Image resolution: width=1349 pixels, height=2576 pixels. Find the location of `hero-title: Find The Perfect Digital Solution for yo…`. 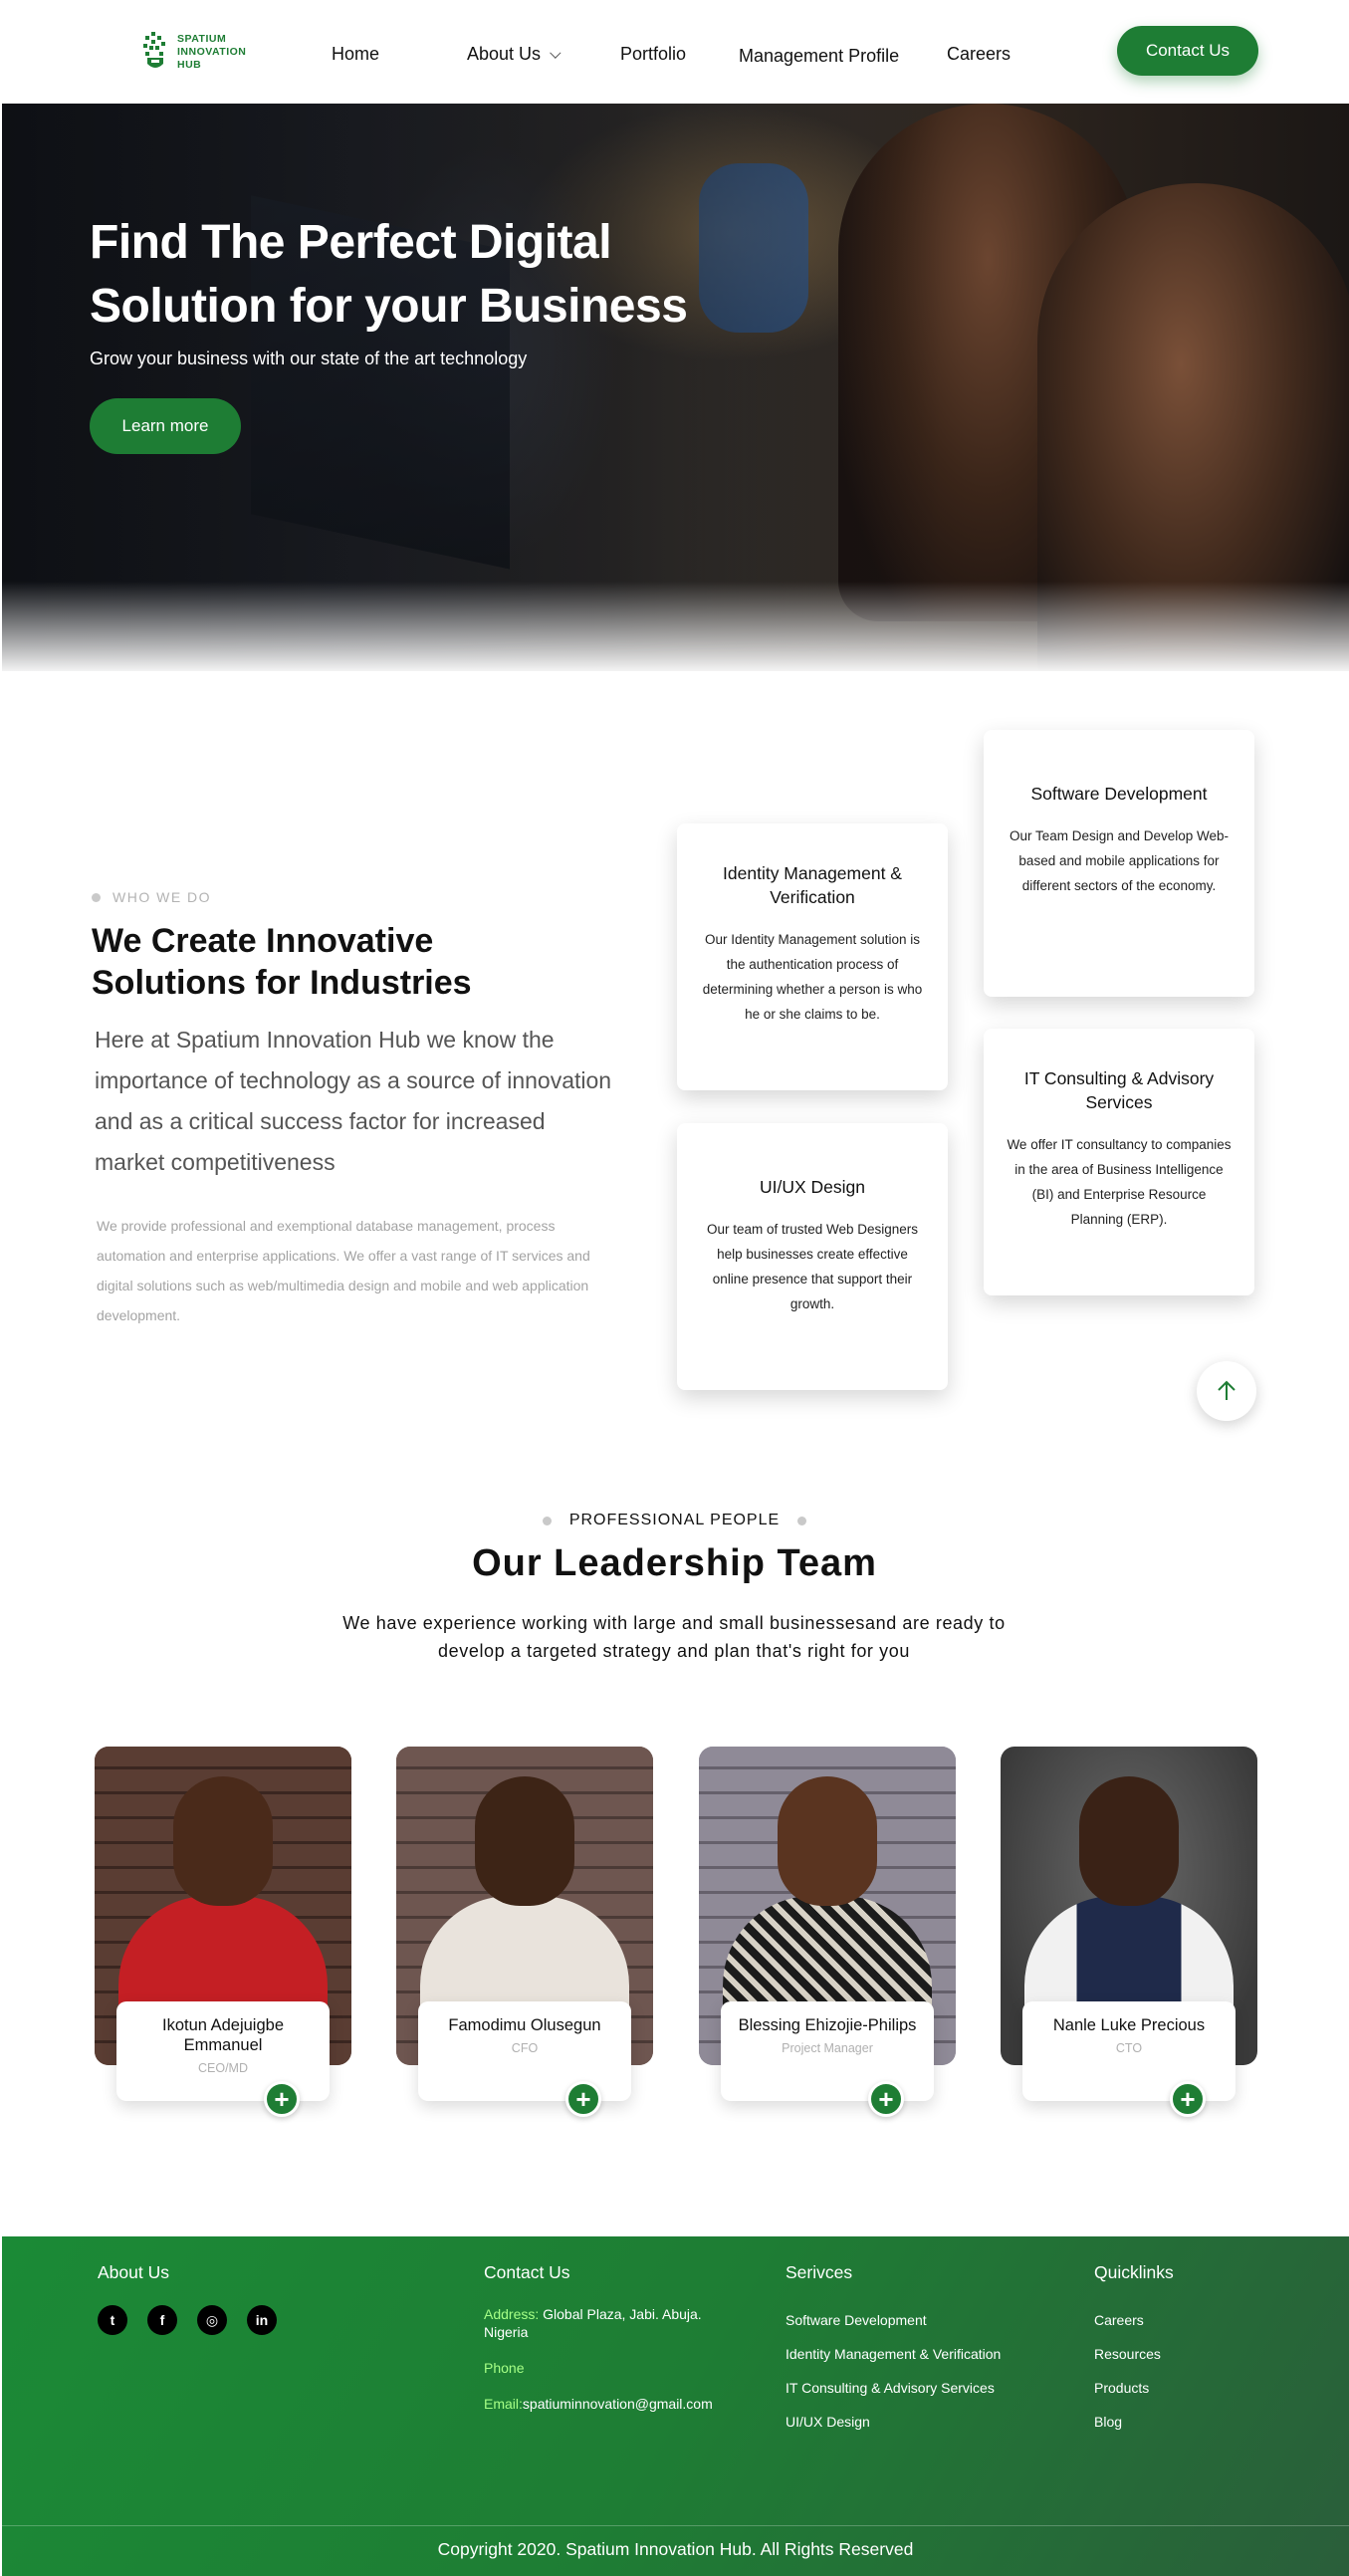

hero-title: Find The Perfect Digital Solution for yo… is located at coordinates (389, 274).